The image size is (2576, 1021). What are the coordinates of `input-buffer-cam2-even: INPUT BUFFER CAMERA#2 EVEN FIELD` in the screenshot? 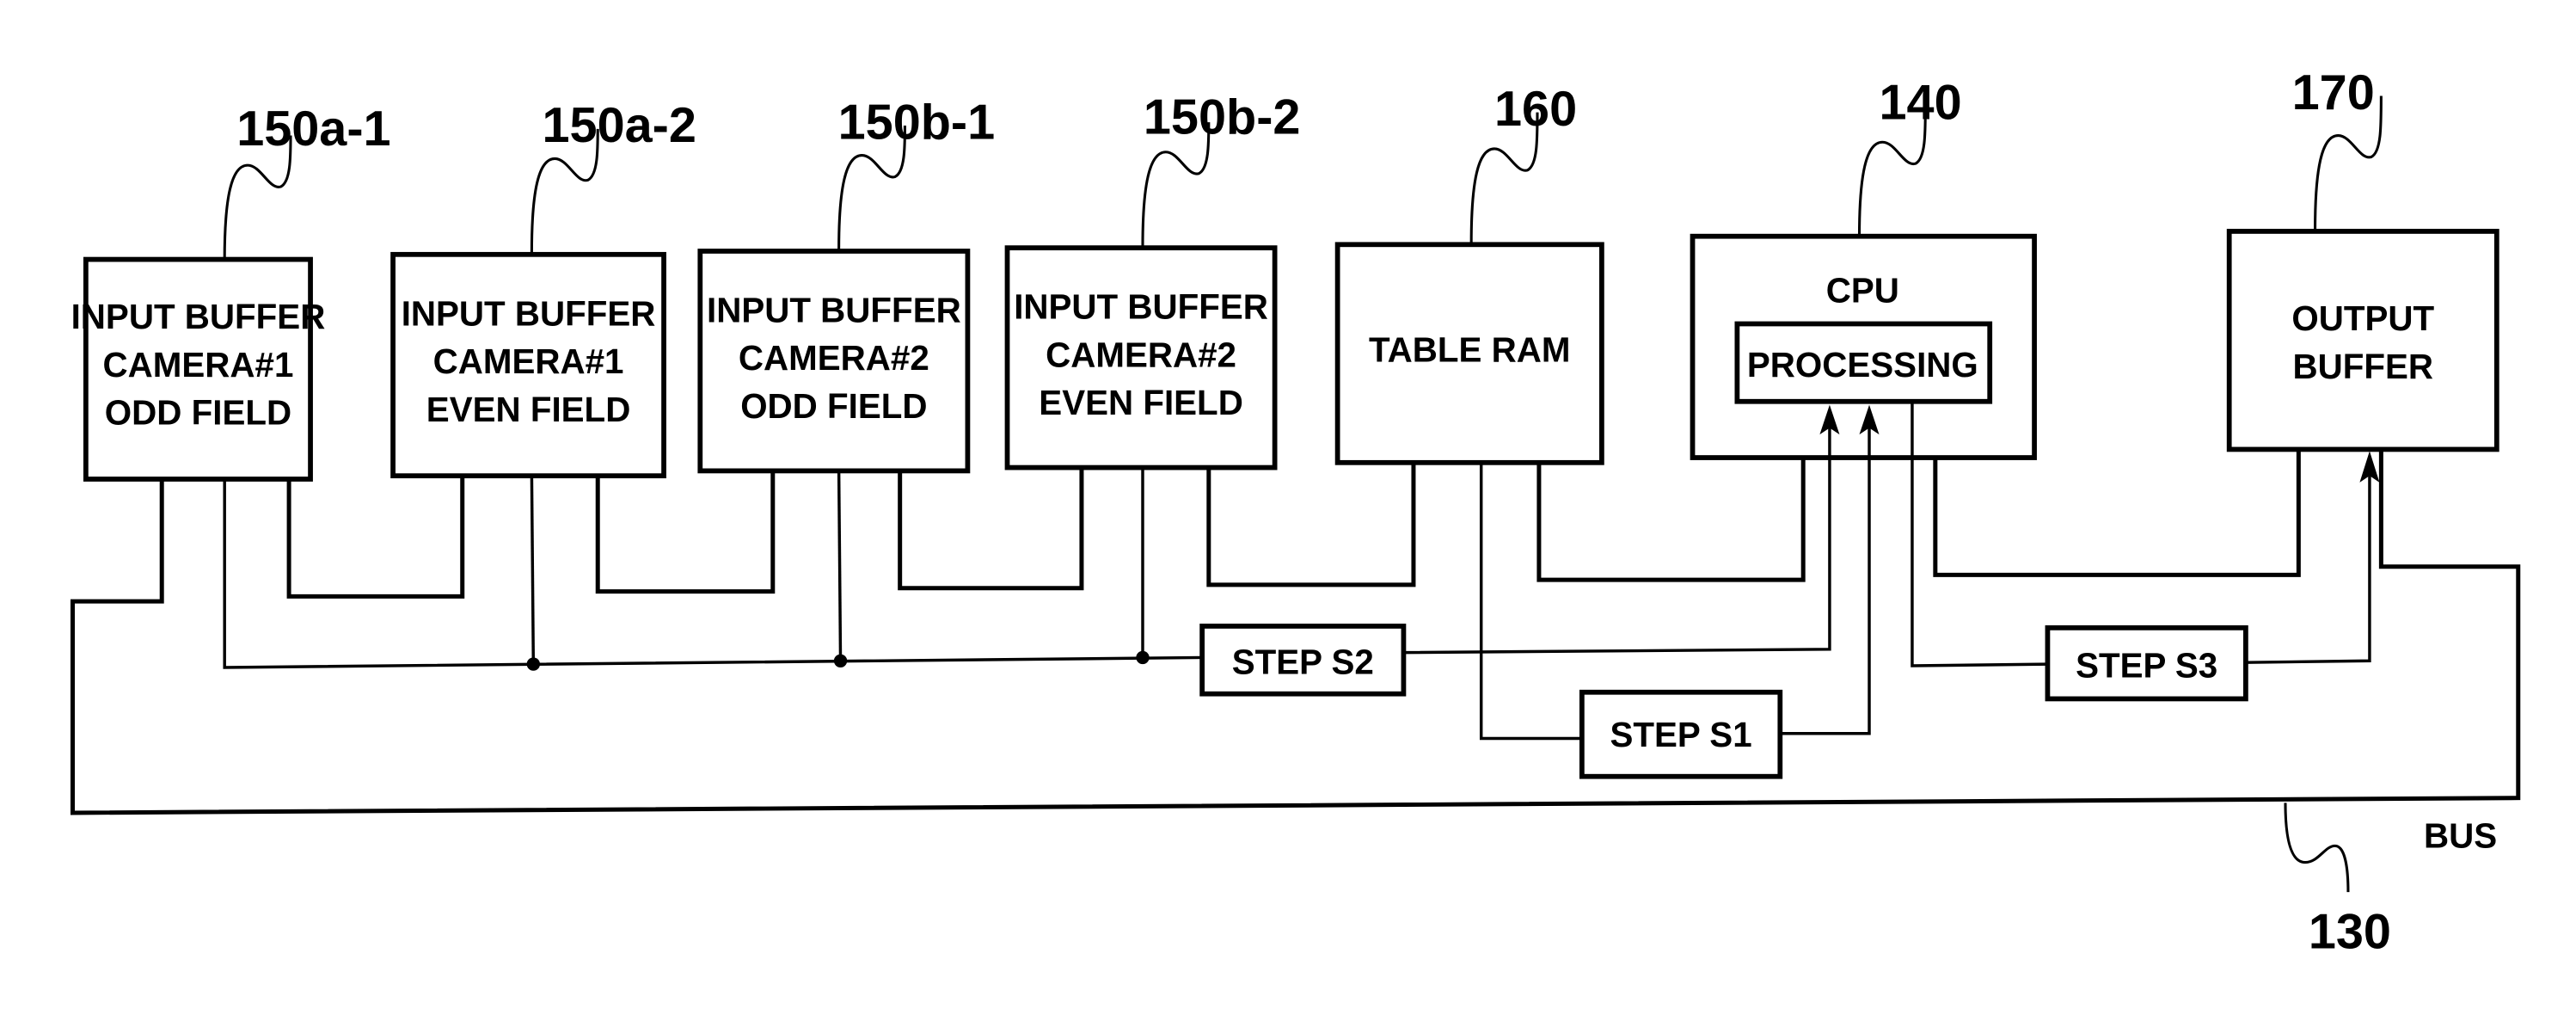 It's located at (1141, 358).